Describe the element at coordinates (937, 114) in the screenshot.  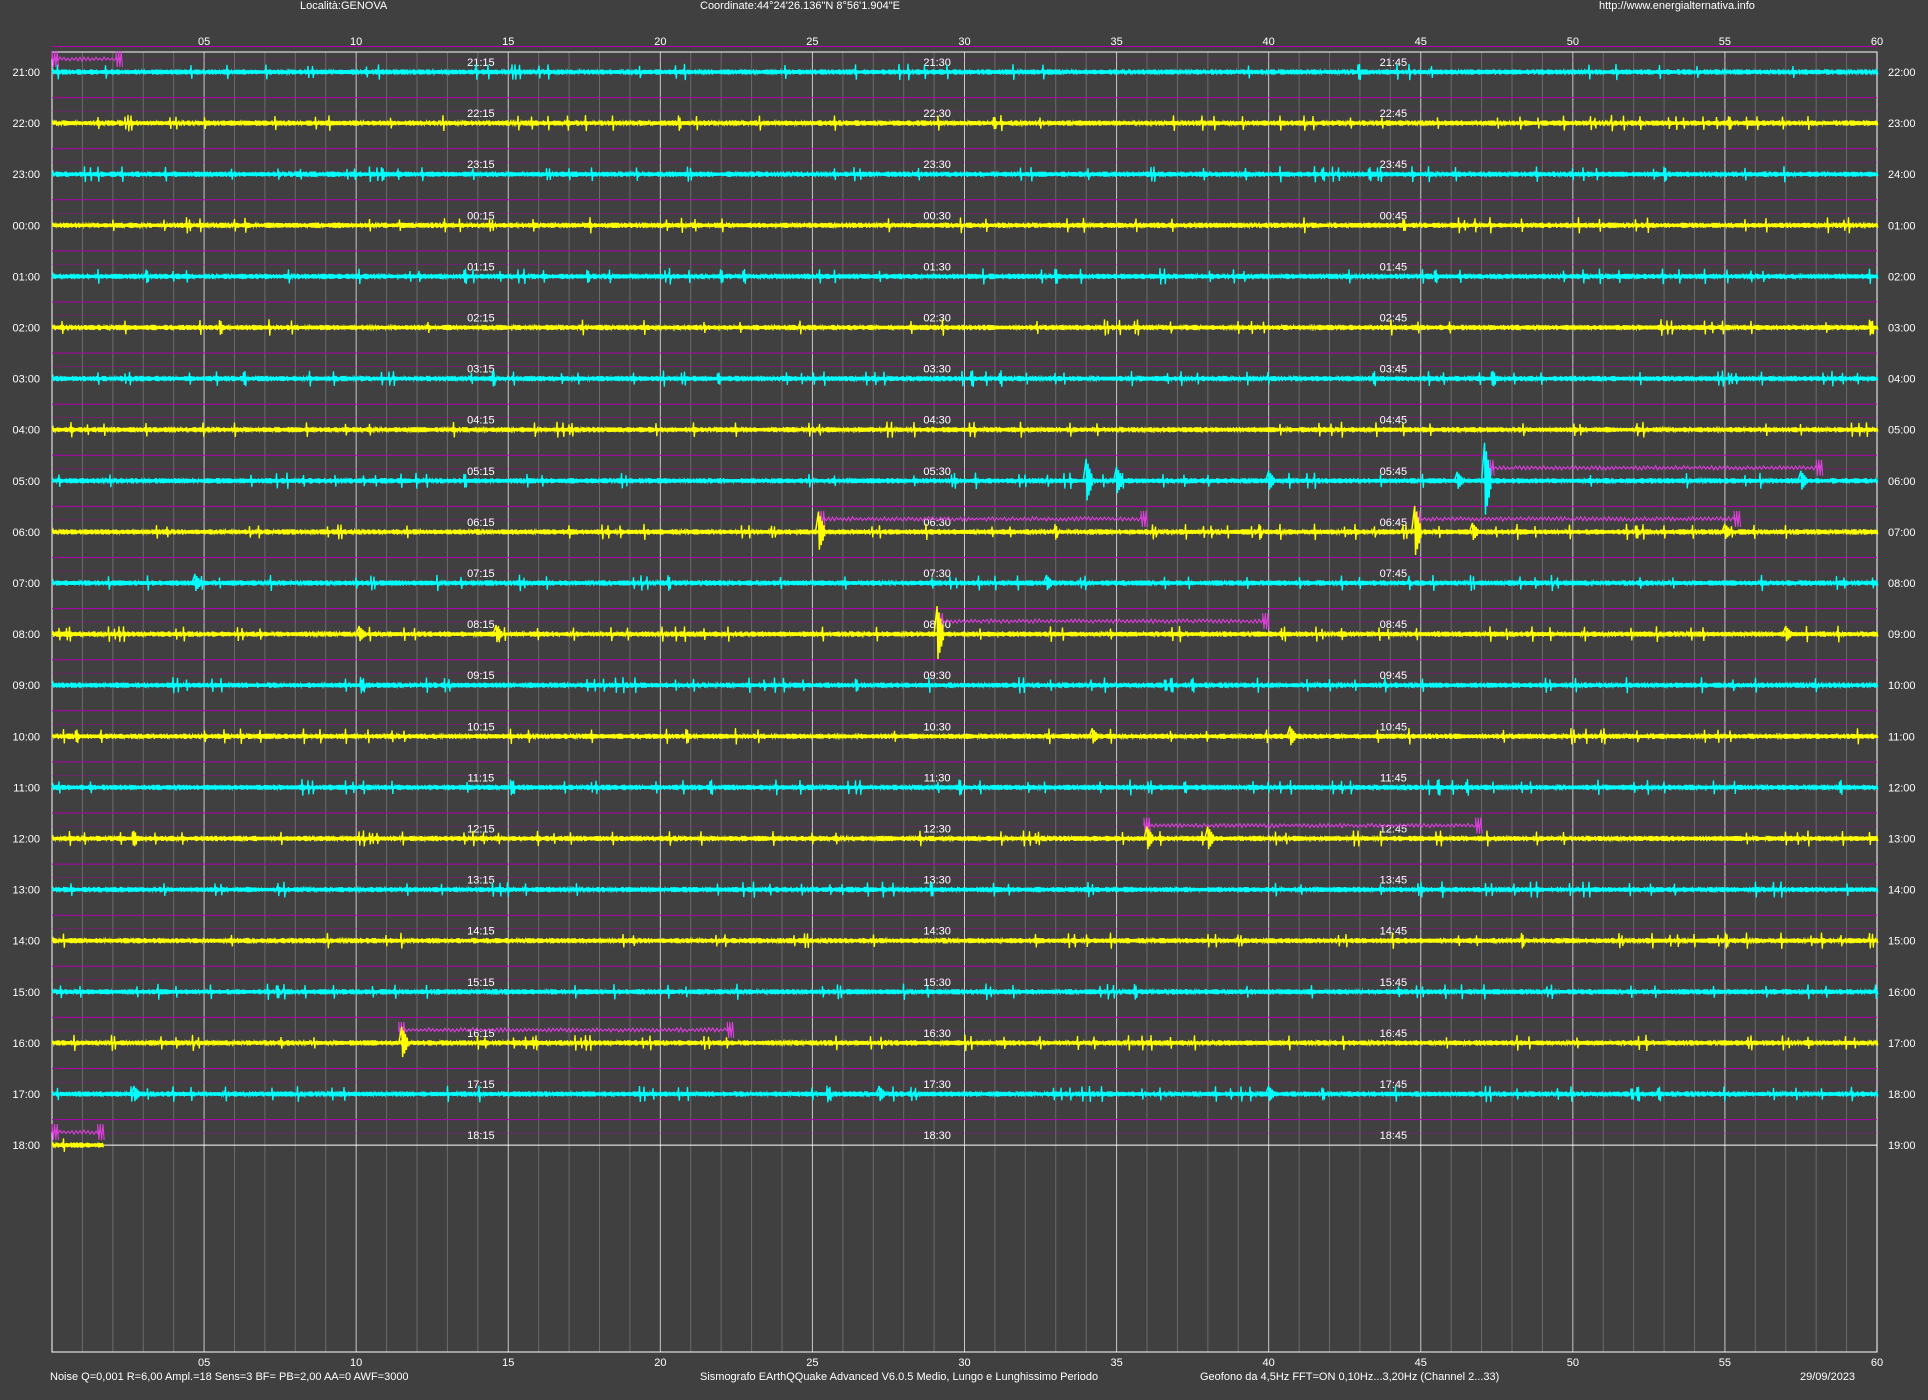
I see `quarter-label: 22:30` at that location.